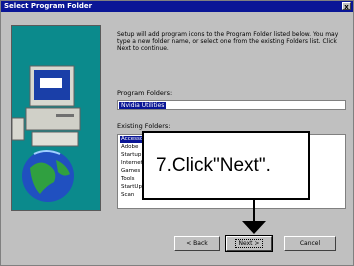  Describe the element at coordinates (131, 155) in the screenshot. I see `list-item: Startup` at that location.